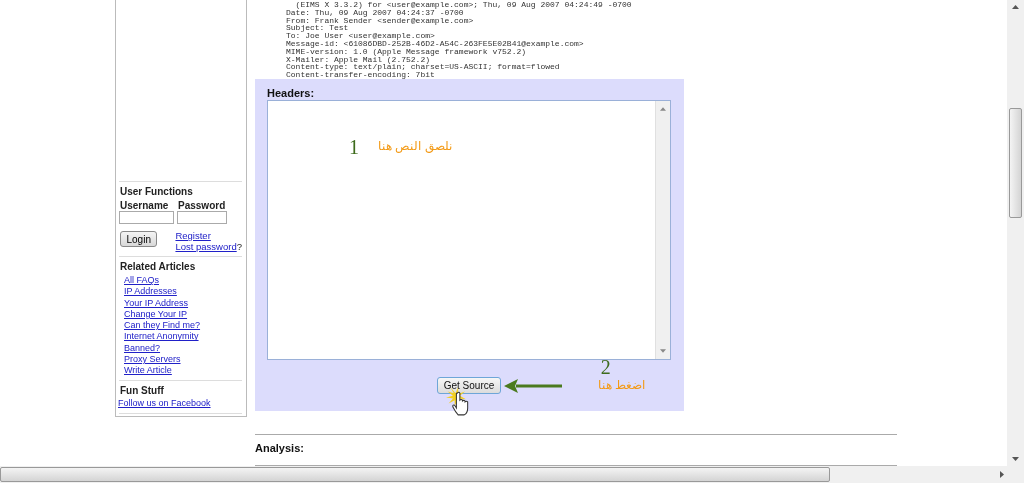  I want to click on section-heading: User Functions, so click(157, 191).